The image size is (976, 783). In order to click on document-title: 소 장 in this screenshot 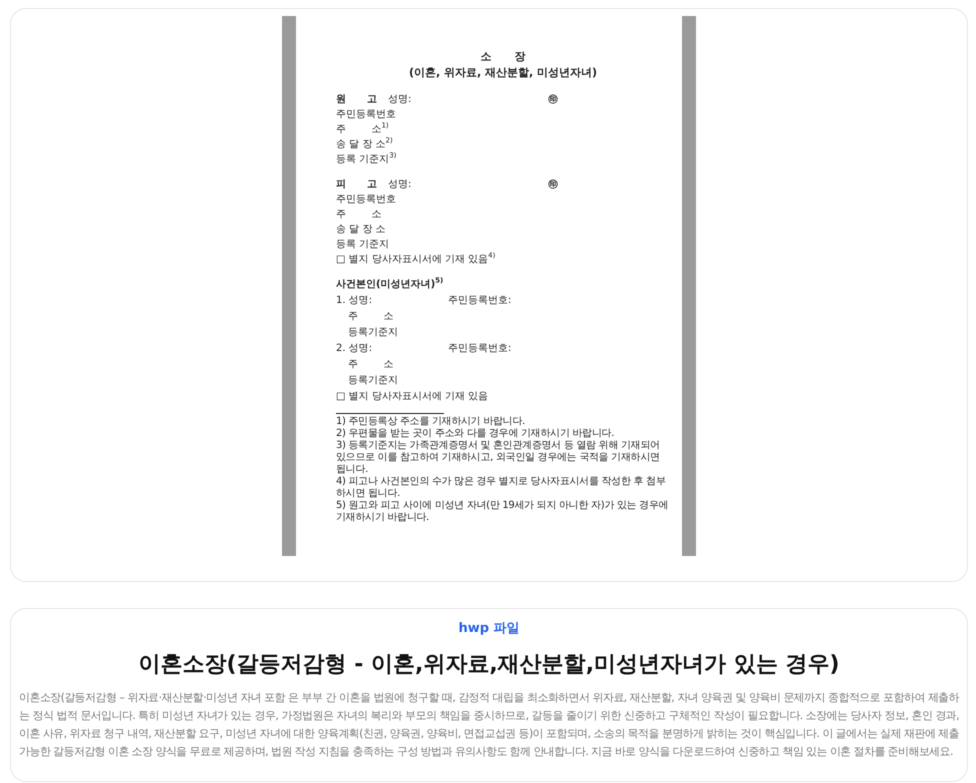, I will do `click(503, 56)`.